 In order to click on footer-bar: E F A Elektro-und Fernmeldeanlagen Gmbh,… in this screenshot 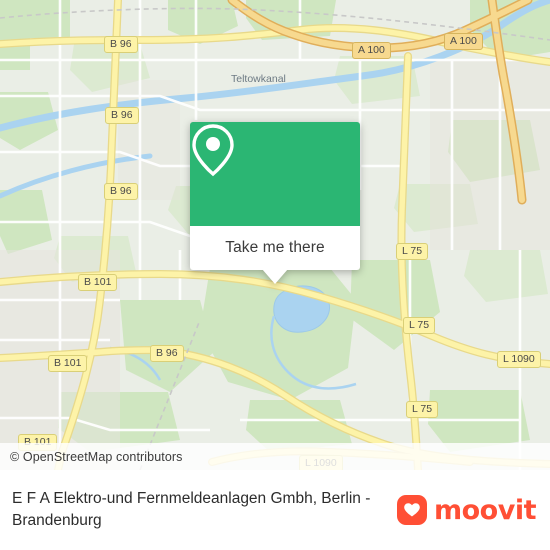, I will do `click(275, 510)`.